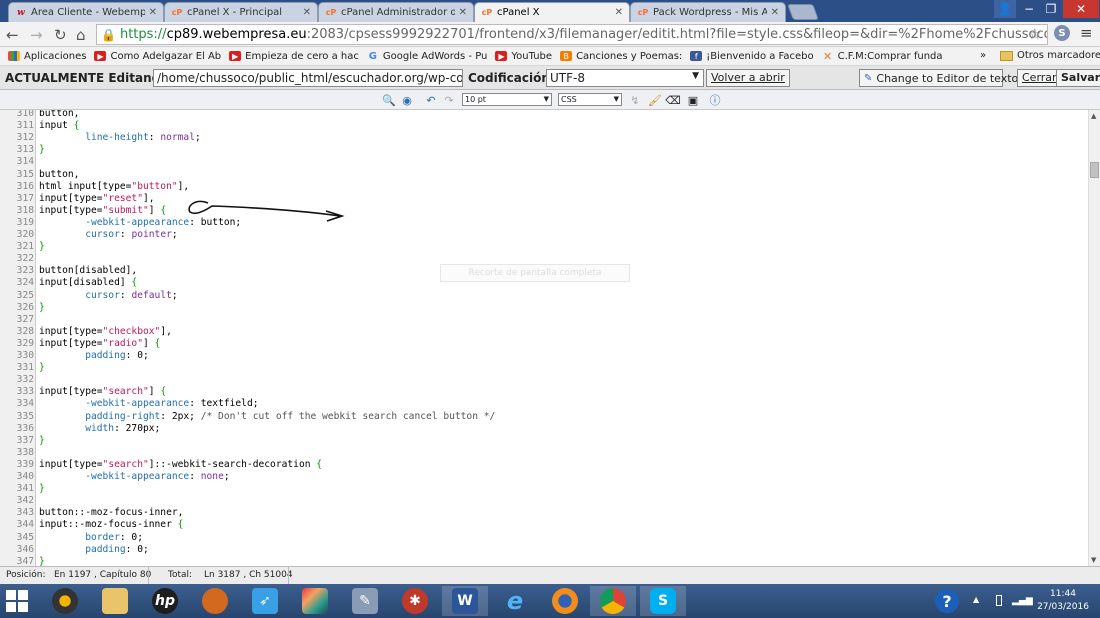 This screenshot has height=618, width=1100. What do you see at coordinates (544, 320) in the screenshot?
I see `code-line: 327` at bounding box center [544, 320].